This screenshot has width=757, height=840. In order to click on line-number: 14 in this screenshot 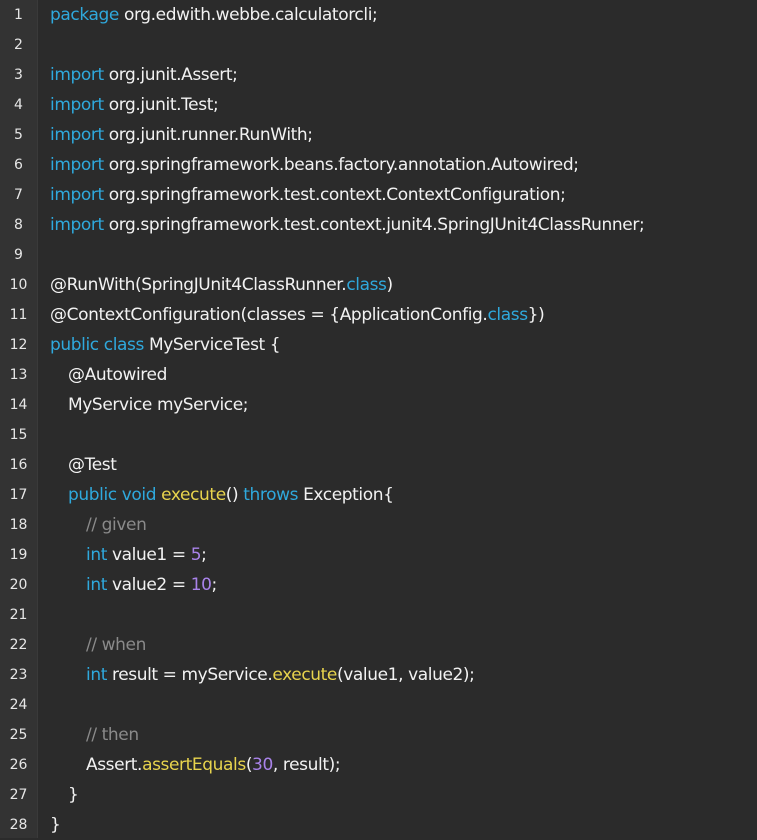, I will do `click(18, 405)`.